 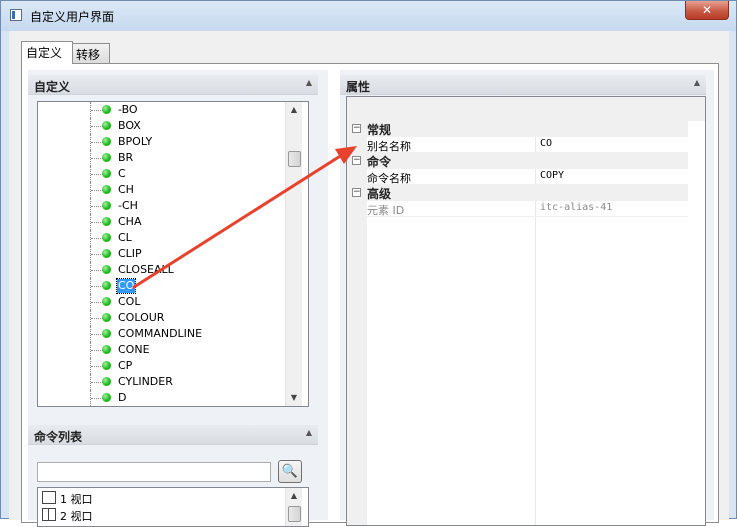 What do you see at coordinates (125, 365) in the screenshot?
I see `tree-item-label: CP` at bounding box center [125, 365].